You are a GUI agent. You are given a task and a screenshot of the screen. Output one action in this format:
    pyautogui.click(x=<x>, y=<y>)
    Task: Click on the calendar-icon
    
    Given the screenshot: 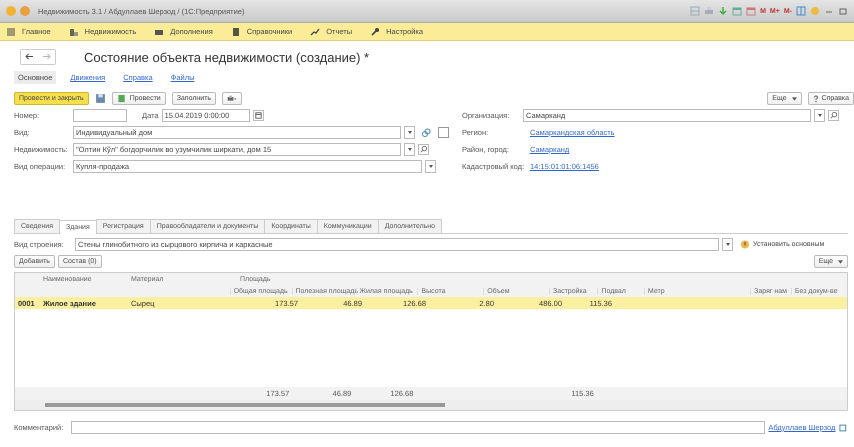 What is the action you would take?
    pyautogui.click(x=258, y=115)
    